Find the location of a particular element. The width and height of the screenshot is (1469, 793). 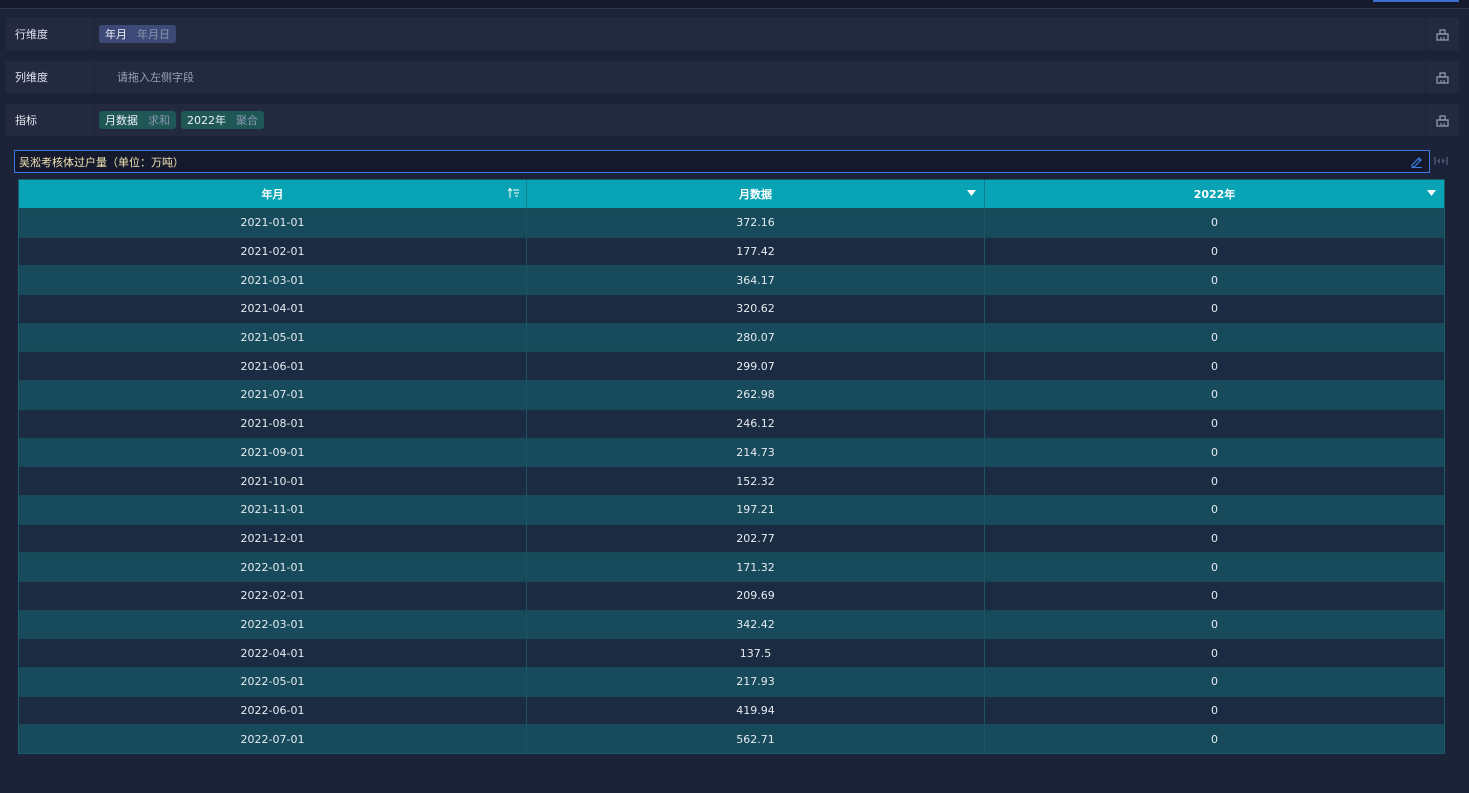

table-cell: 299.07 is located at coordinates (756, 366).